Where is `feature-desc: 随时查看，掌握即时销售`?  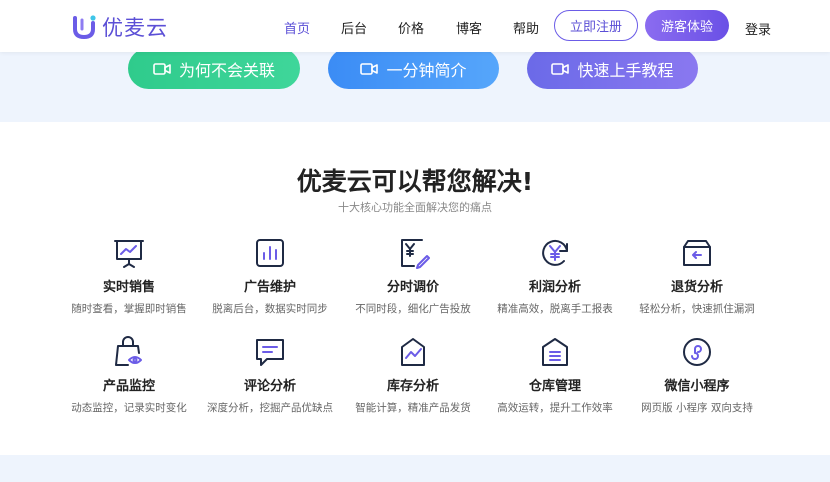 feature-desc: 随时查看，掌握即时销售 is located at coordinates (129, 309).